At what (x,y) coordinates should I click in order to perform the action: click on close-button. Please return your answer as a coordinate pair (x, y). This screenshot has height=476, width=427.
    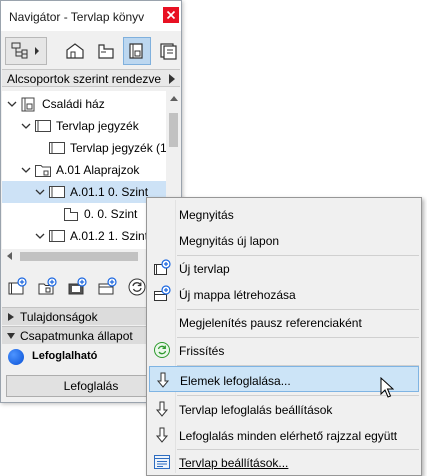
    Looking at the image, I should click on (171, 15).